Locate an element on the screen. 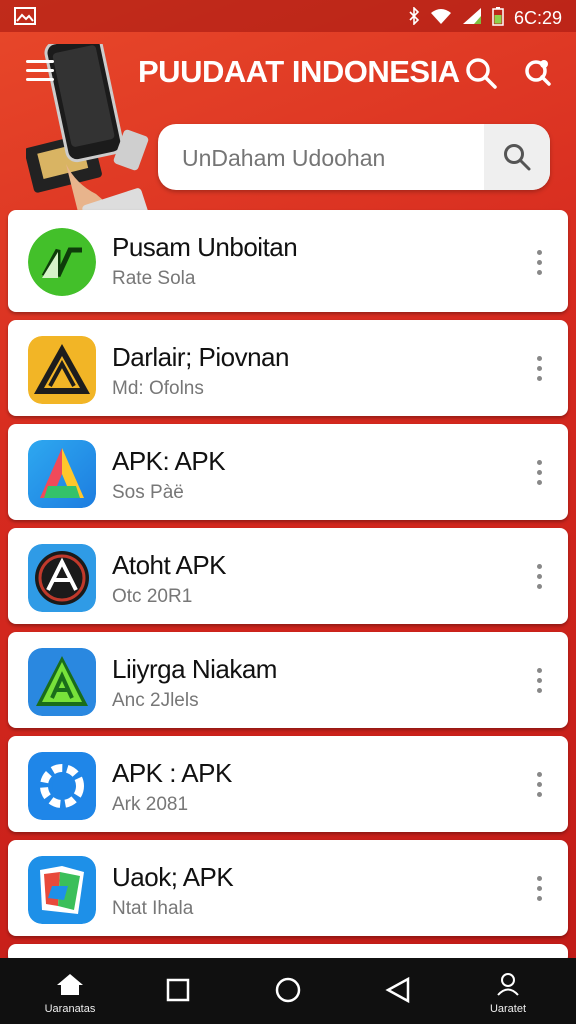 This screenshot has width=576, height=1024. gallery-icon is located at coordinates (25, 18).